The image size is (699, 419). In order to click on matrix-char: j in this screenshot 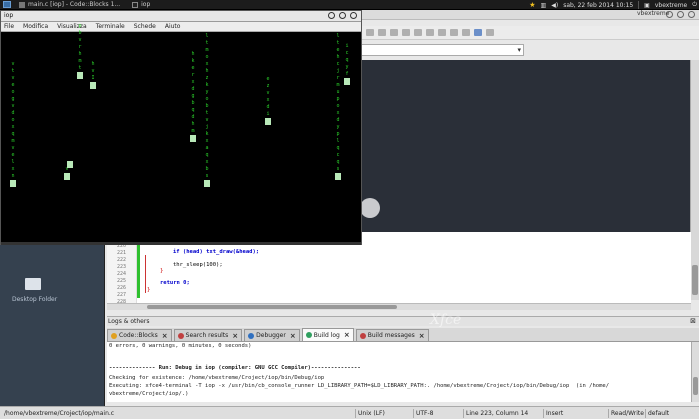, I will do `click(338, 71)`.